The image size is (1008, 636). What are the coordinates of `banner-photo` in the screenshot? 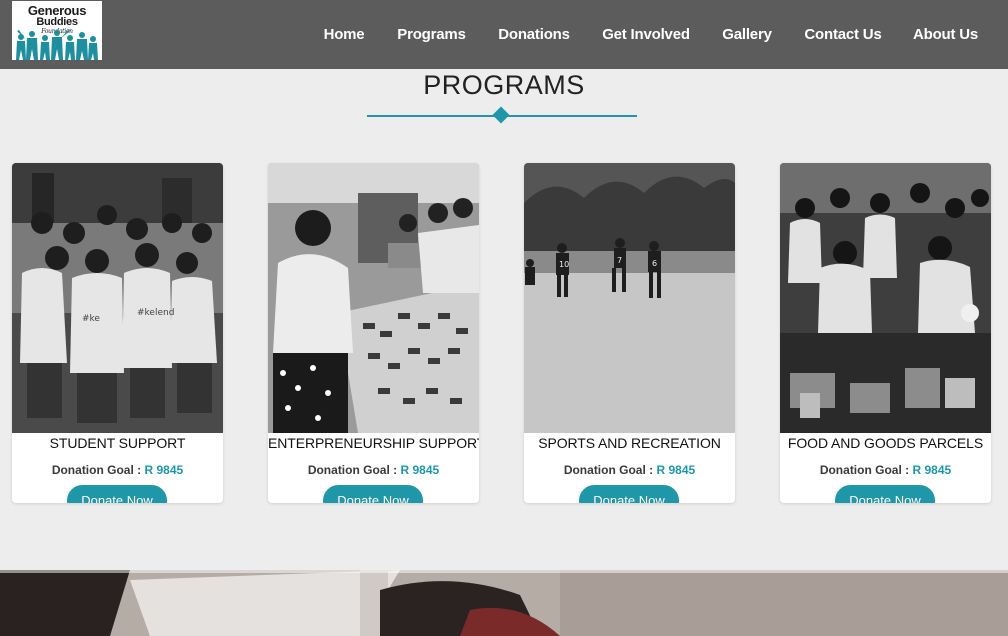 It's located at (504, 603).